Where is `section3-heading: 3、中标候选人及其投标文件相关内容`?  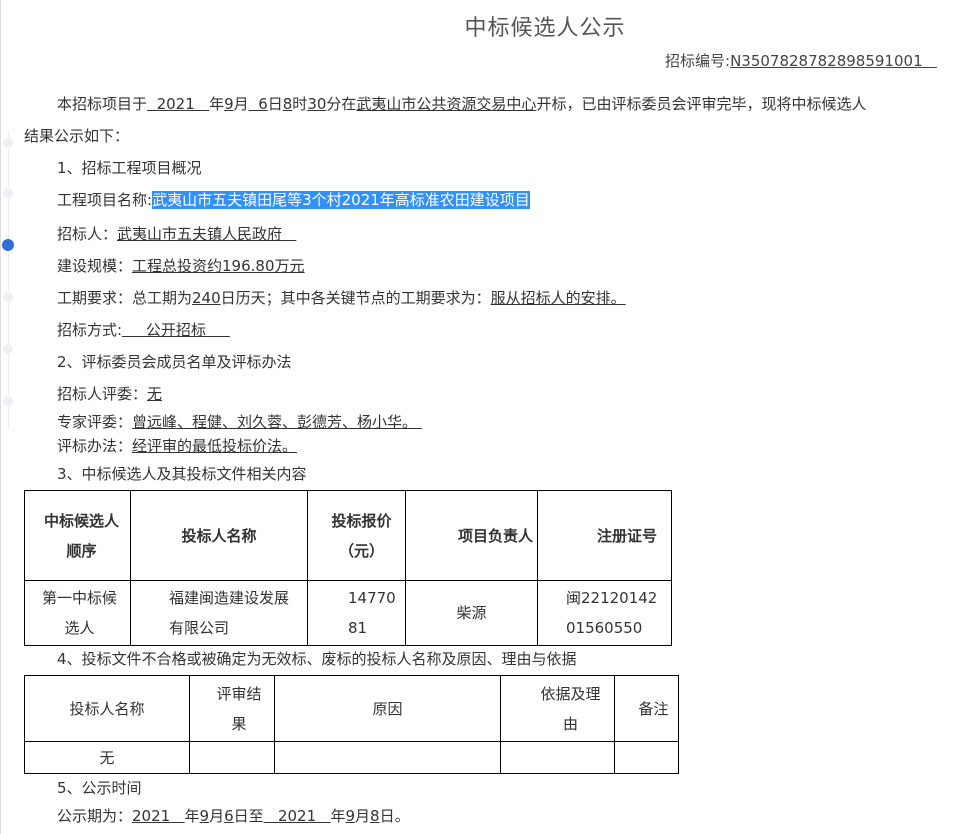
section3-heading: 3、中标候选人及其投标文件相关内容 is located at coordinates (182, 474).